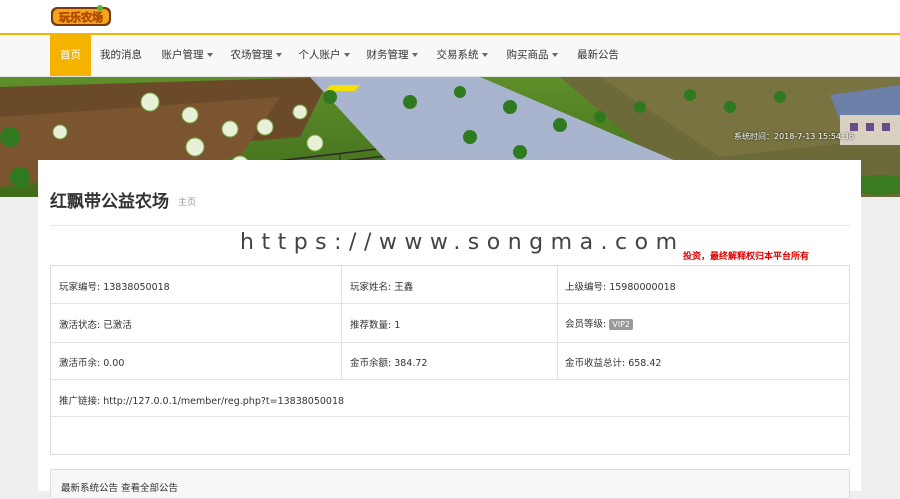 This screenshot has height=499, width=900. Describe the element at coordinates (621, 324) in the screenshot. I see `vip-badge: VIP2` at that location.